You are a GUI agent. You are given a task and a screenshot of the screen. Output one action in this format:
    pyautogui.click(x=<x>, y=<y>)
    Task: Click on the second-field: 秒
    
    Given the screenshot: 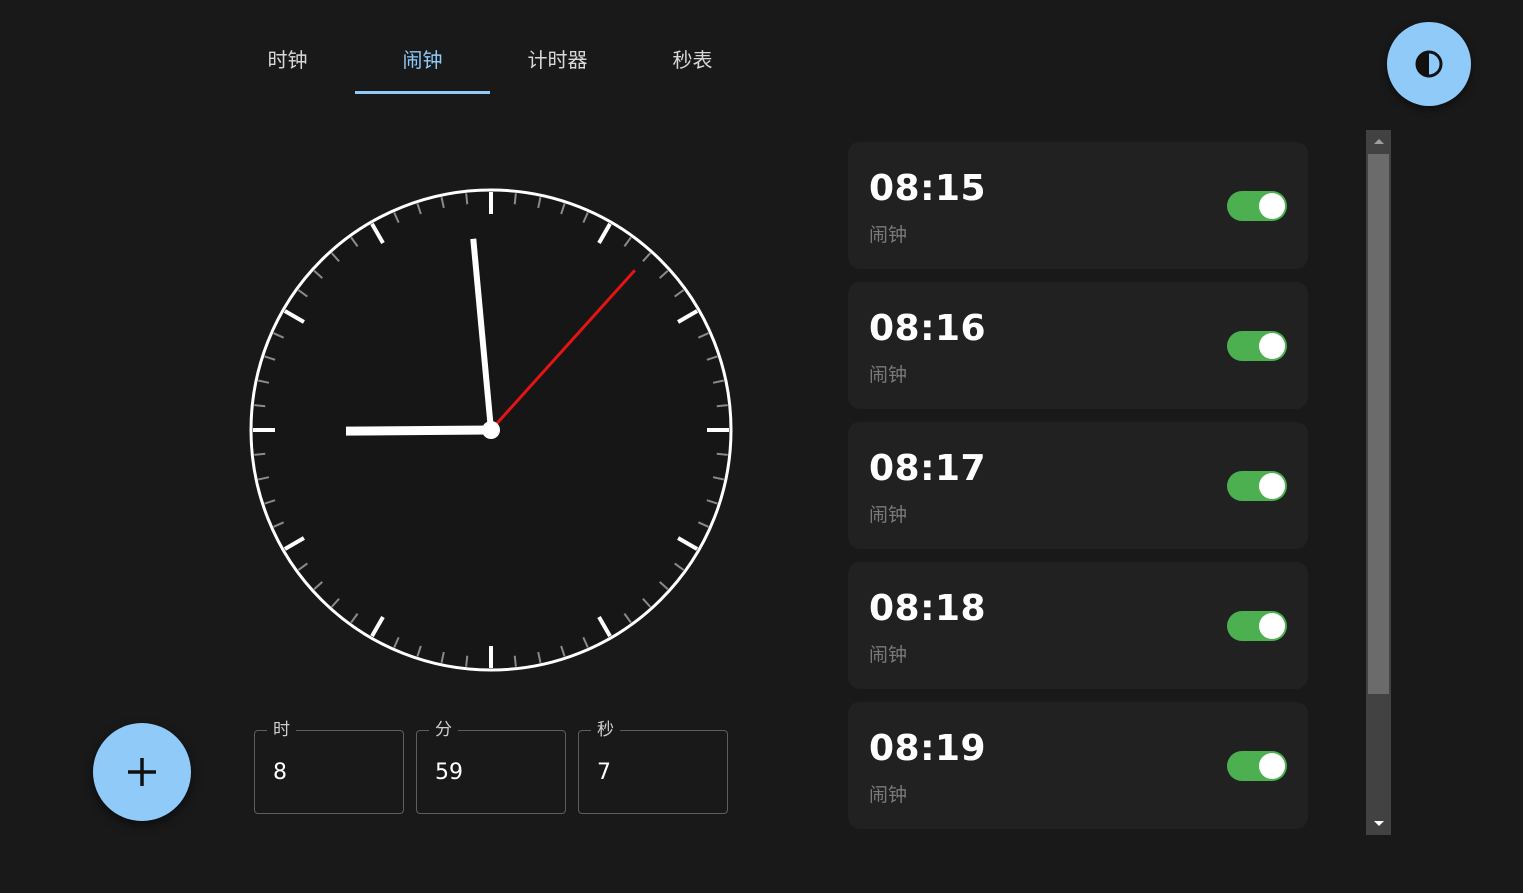 What is the action you would take?
    pyautogui.click(x=653, y=766)
    